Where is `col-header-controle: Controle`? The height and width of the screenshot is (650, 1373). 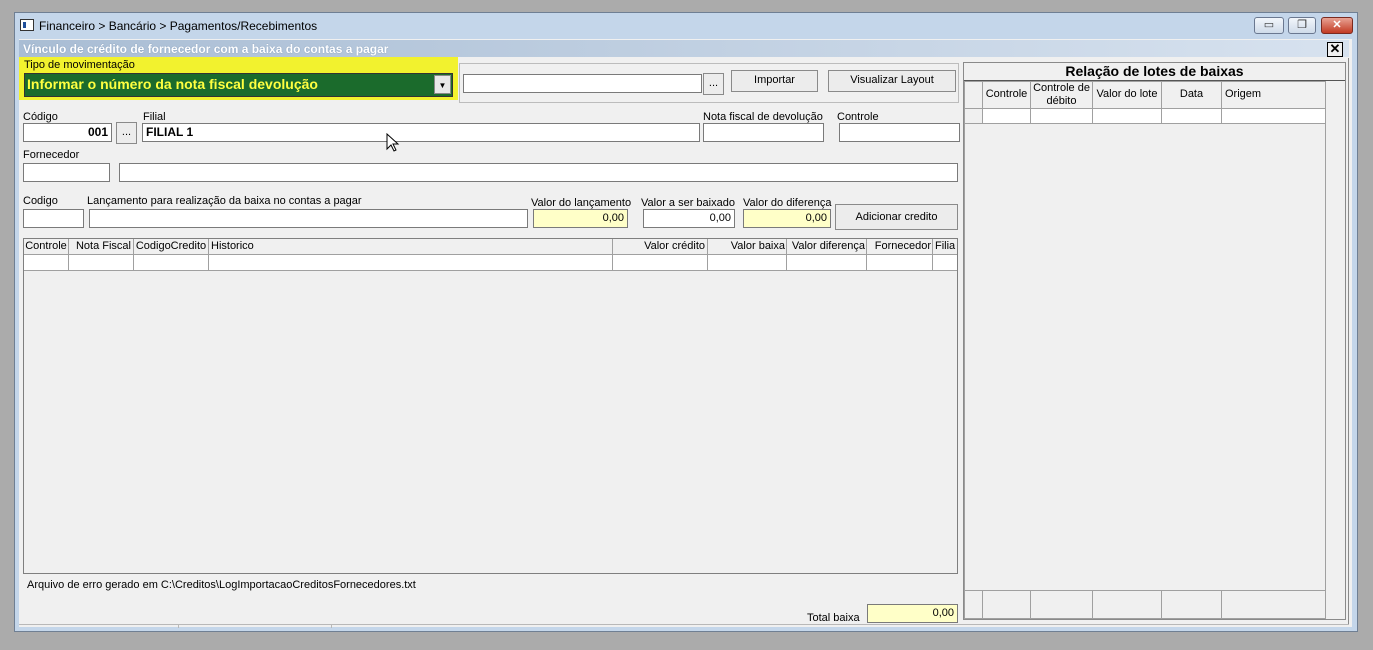
col-header-controle: Controle is located at coordinates (46, 246).